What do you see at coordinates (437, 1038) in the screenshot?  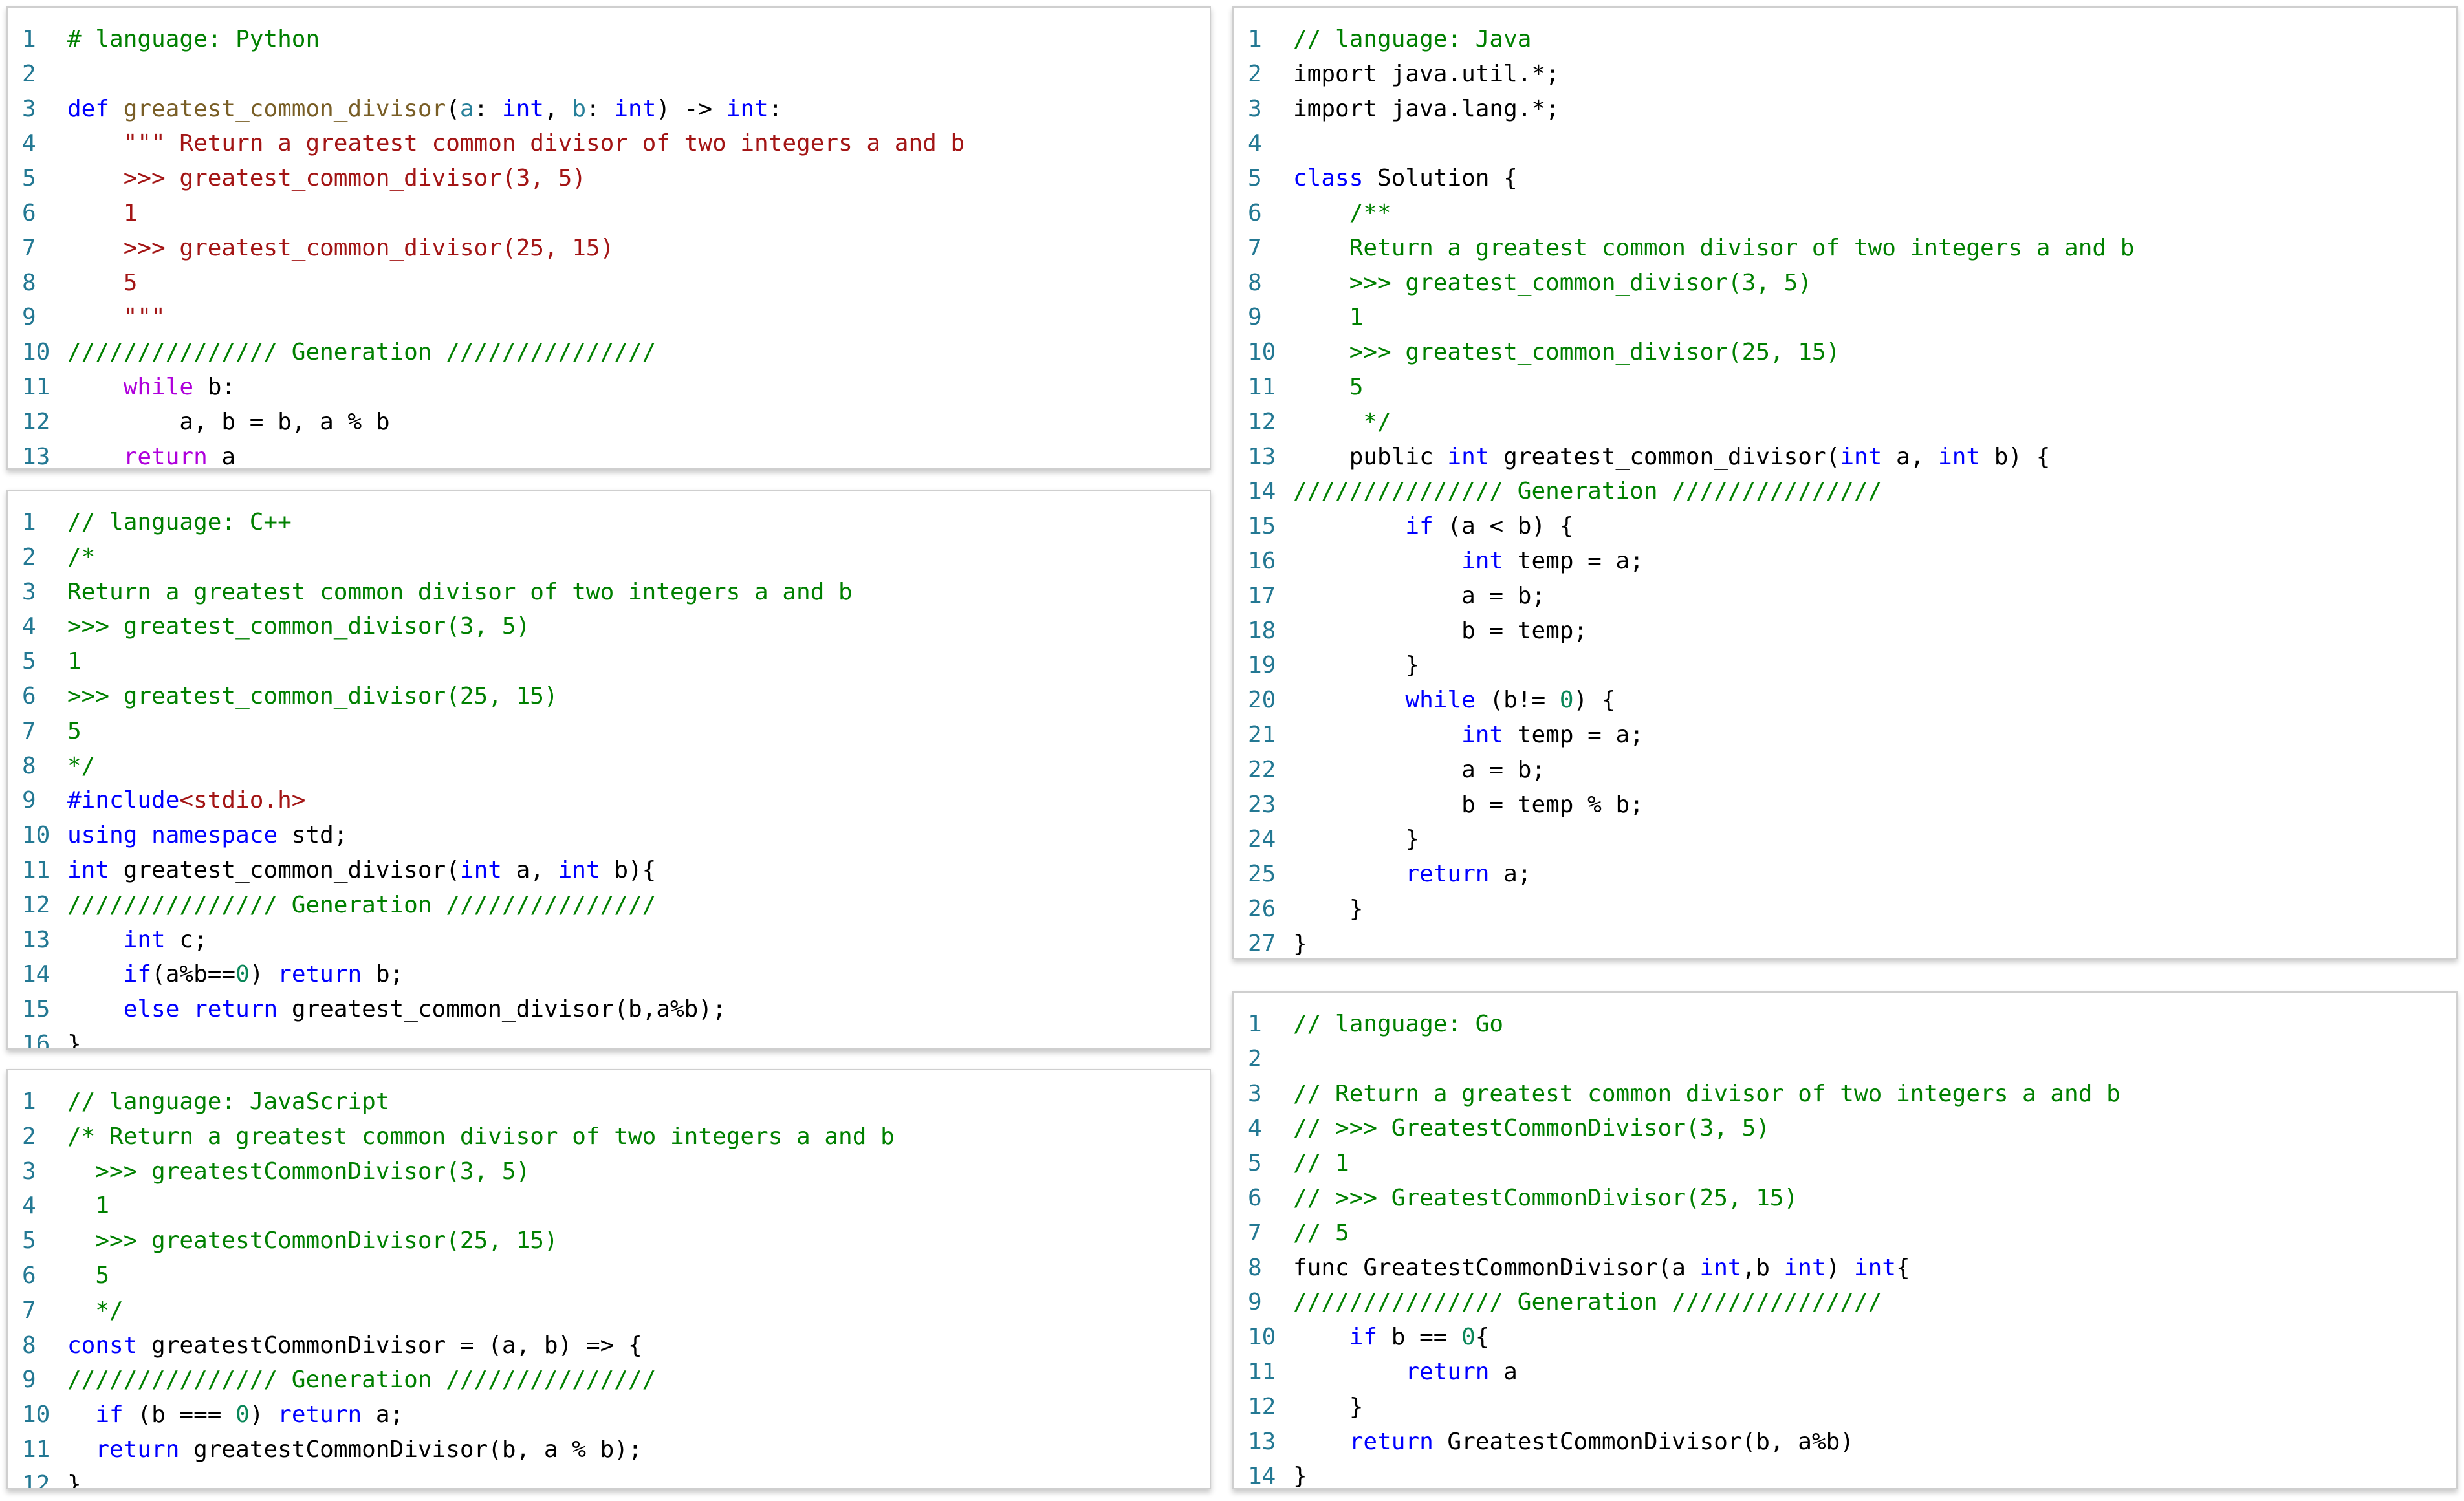 I see `code-line: 16}` at bounding box center [437, 1038].